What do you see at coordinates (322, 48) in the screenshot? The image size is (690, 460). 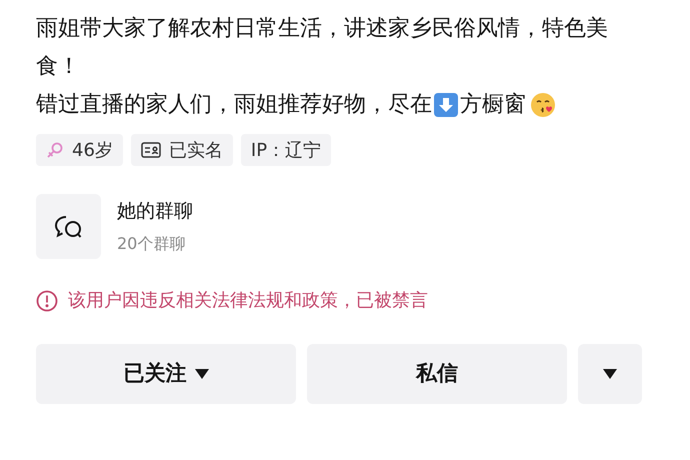 I see `bio-text: 雨姐带大家了解农村日常生活，讲述家乡民俗风情，特色美食！` at bounding box center [322, 48].